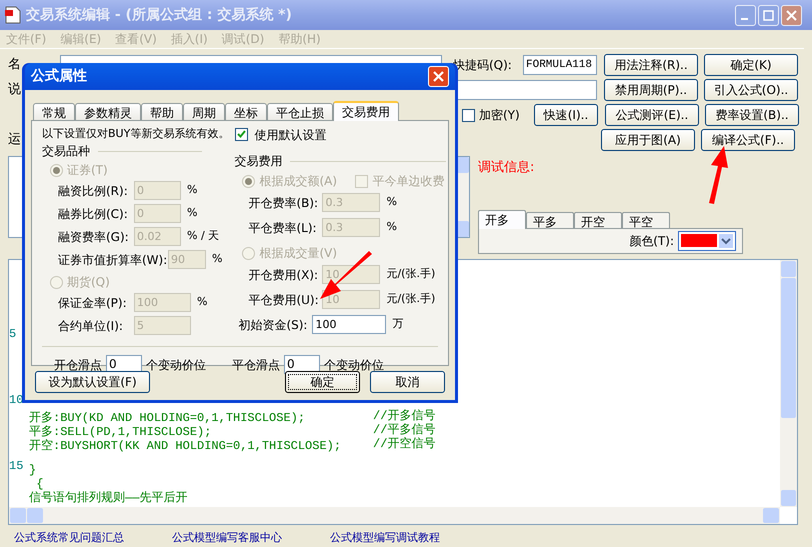 This screenshot has height=547, width=812. Describe the element at coordinates (366, 111) in the screenshot. I see `tab: 交易费用` at that location.